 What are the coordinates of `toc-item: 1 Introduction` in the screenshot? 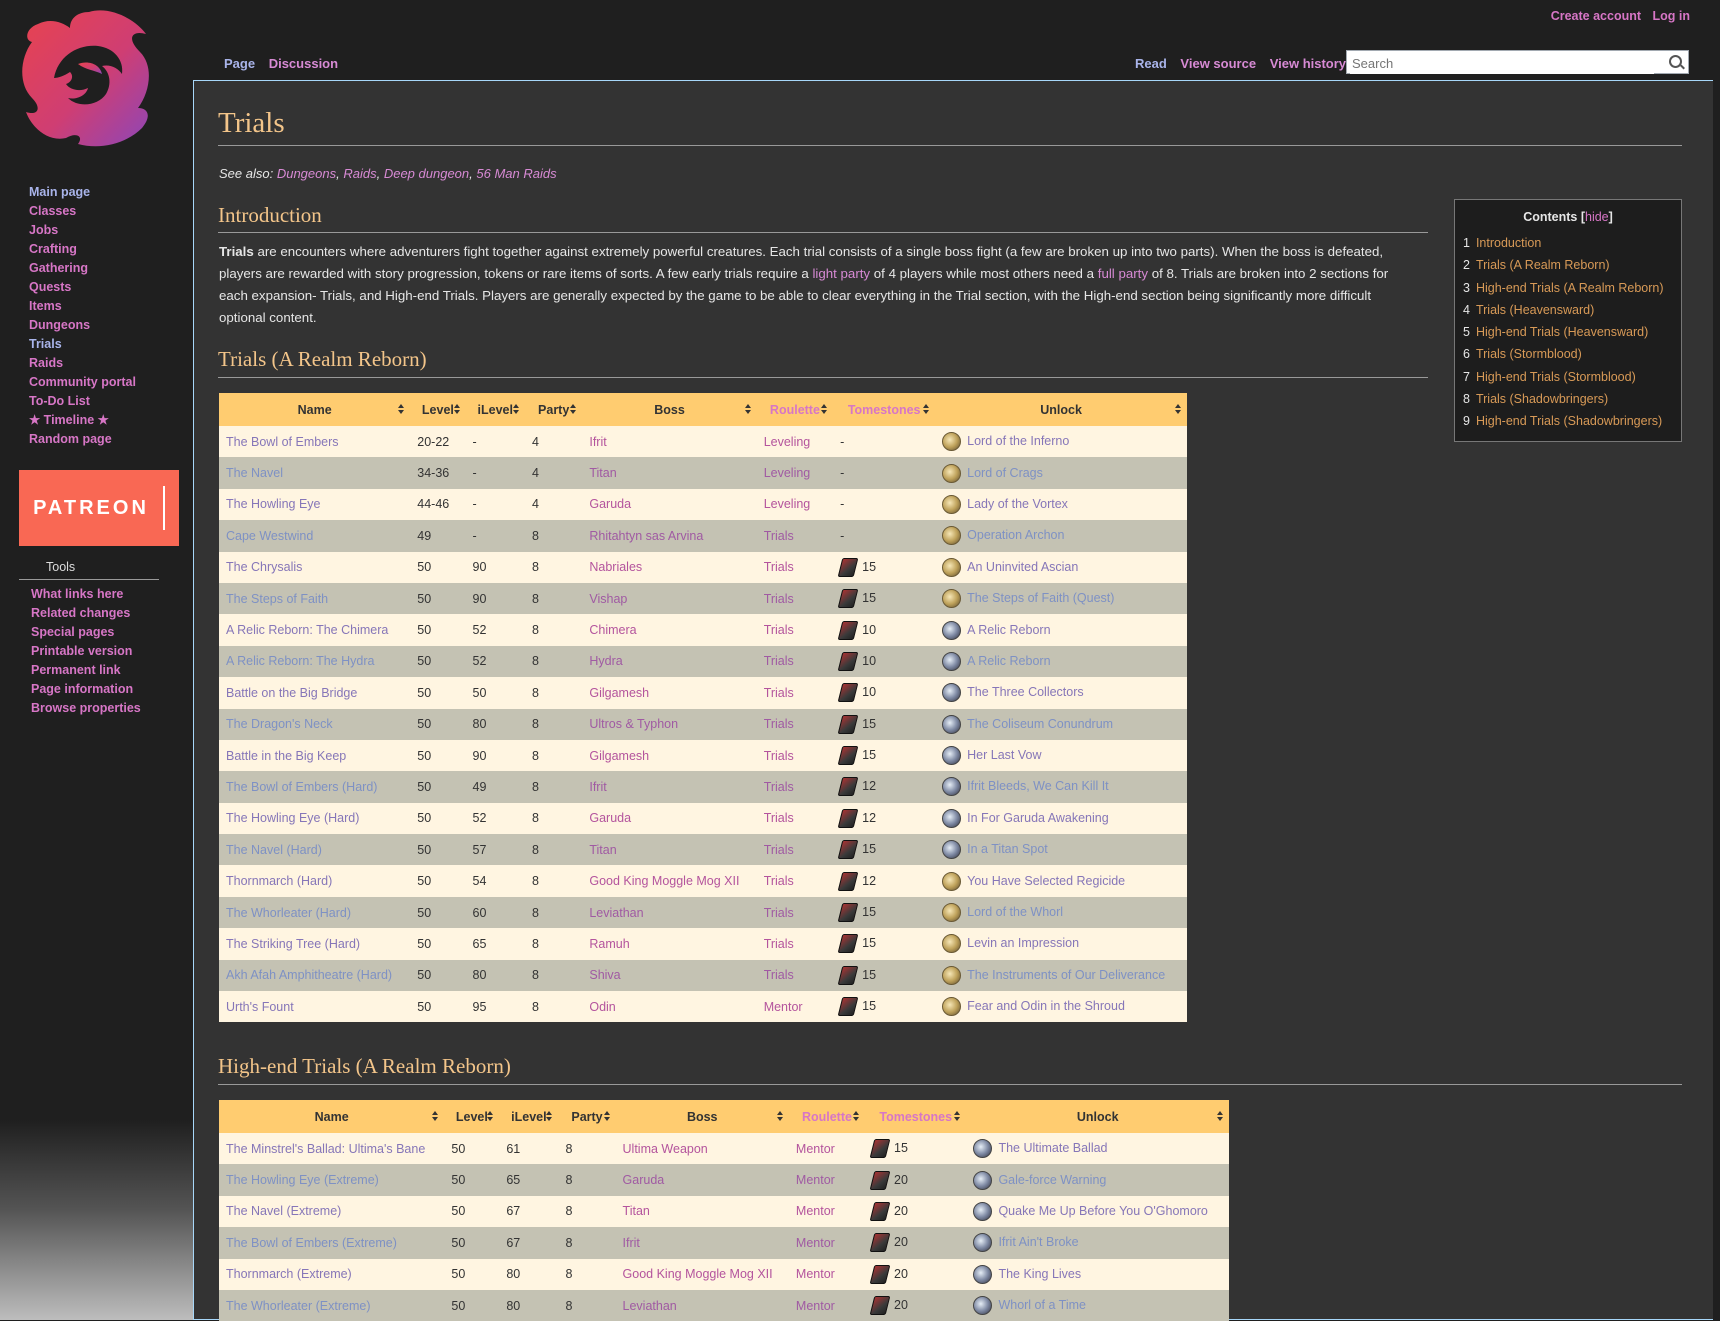 It's located at (1568, 243).